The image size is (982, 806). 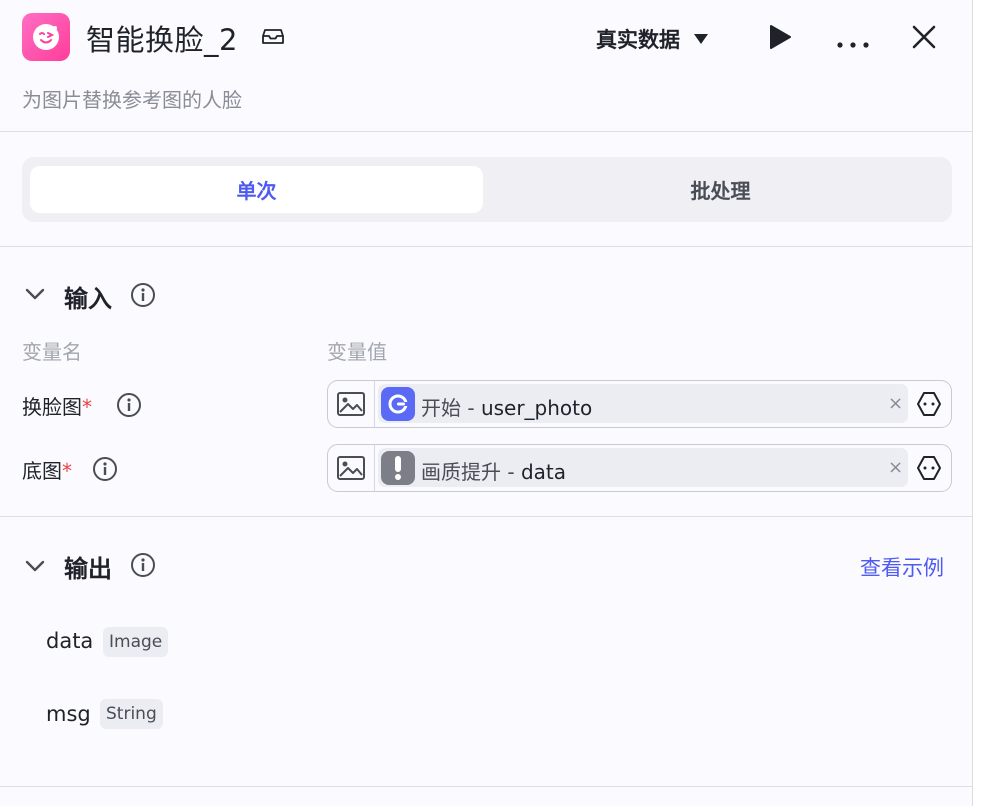 What do you see at coordinates (256, 189) in the screenshot?
I see `tab-single: 单次` at bounding box center [256, 189].